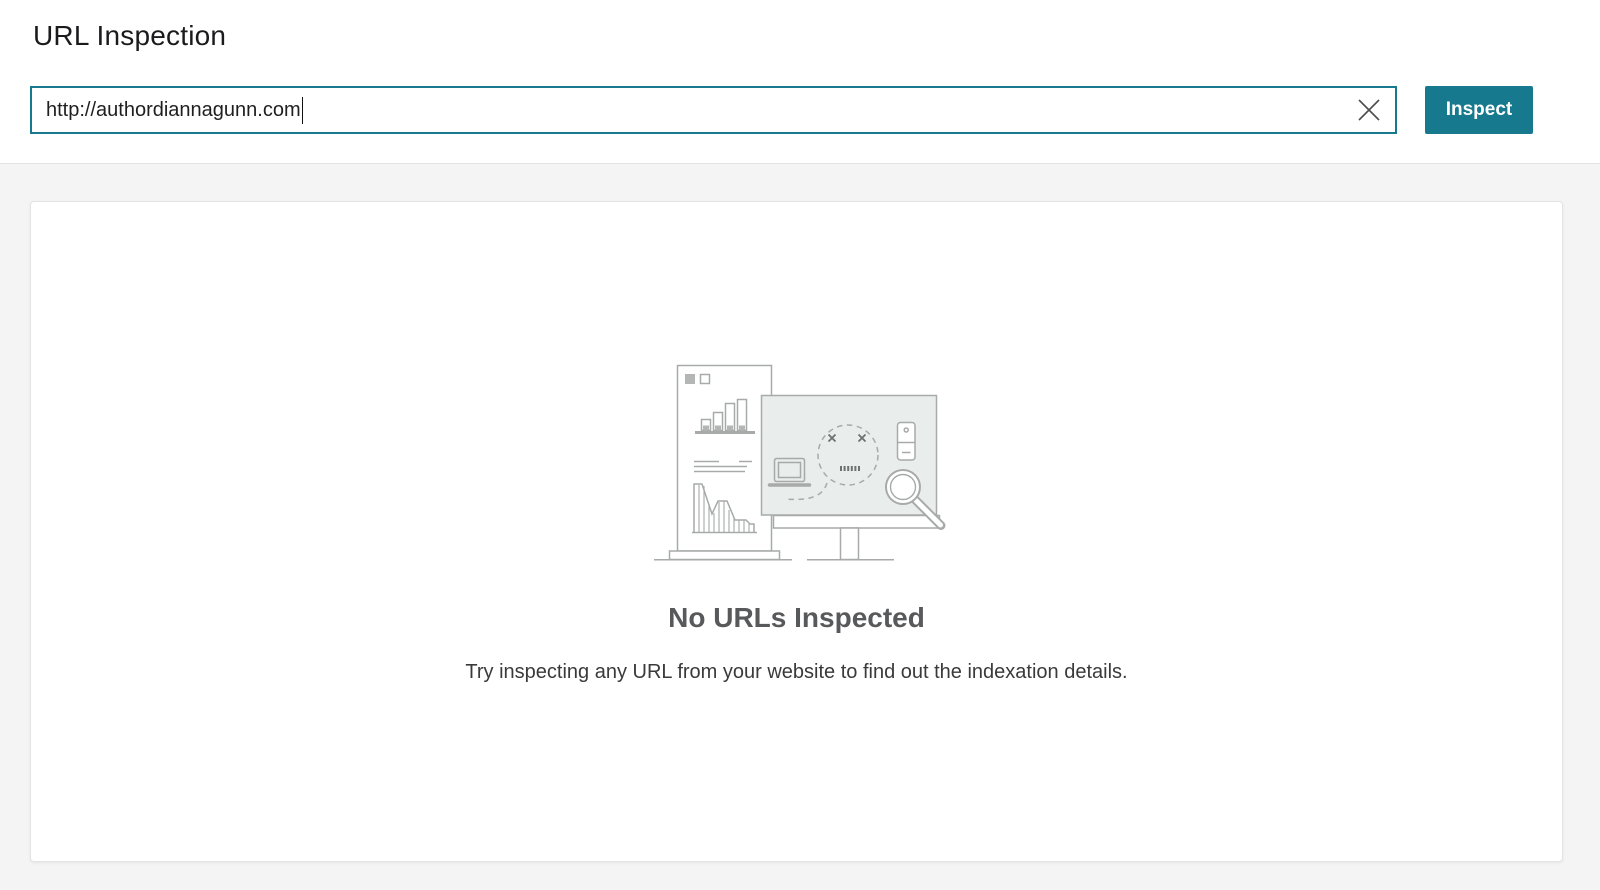 This screenshot has height=890, width=1600. Describe the element at coordinates (302, 110) in the screenshot. I see `text-caret` at that location.